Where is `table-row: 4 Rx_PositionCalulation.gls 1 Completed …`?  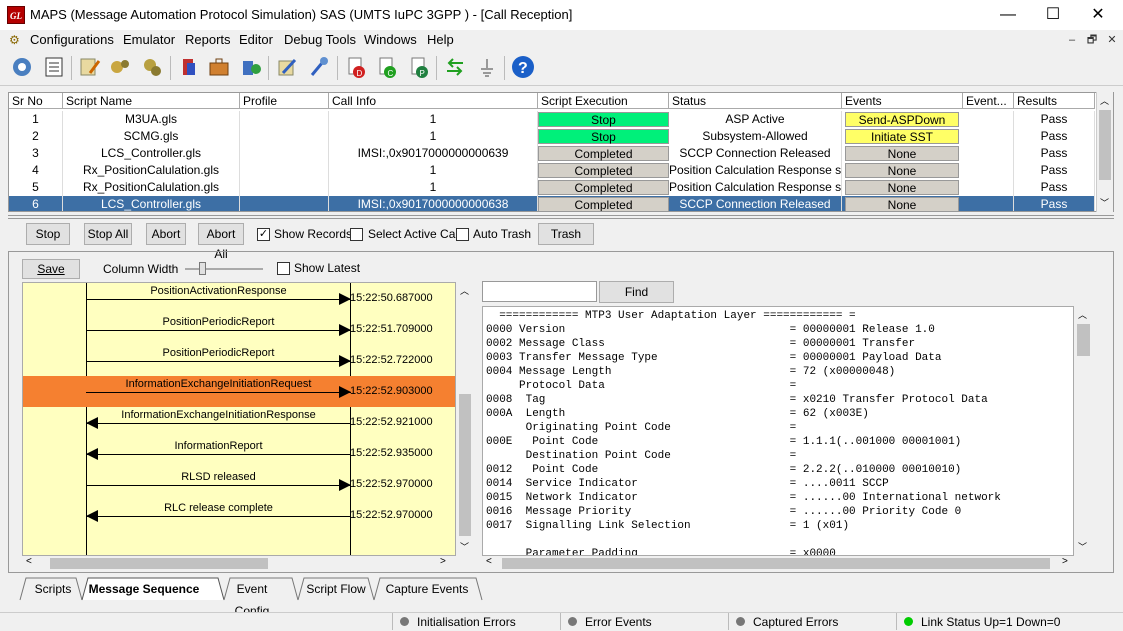
table-row: 4 Rx_PositionCalulation.gls 1 Completed … is located at coordinates (552, 170).